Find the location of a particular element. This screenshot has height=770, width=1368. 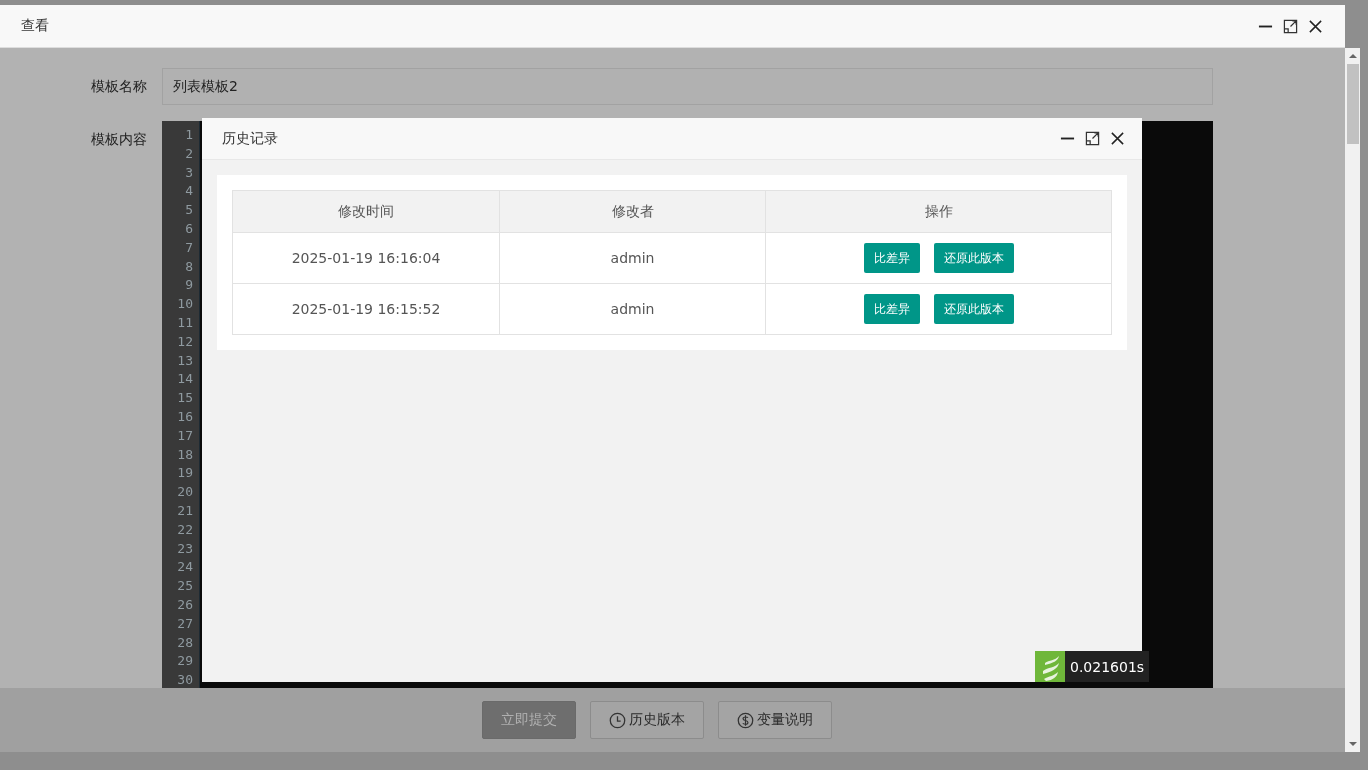

dollar-icon is located at coordinates (745, 720).